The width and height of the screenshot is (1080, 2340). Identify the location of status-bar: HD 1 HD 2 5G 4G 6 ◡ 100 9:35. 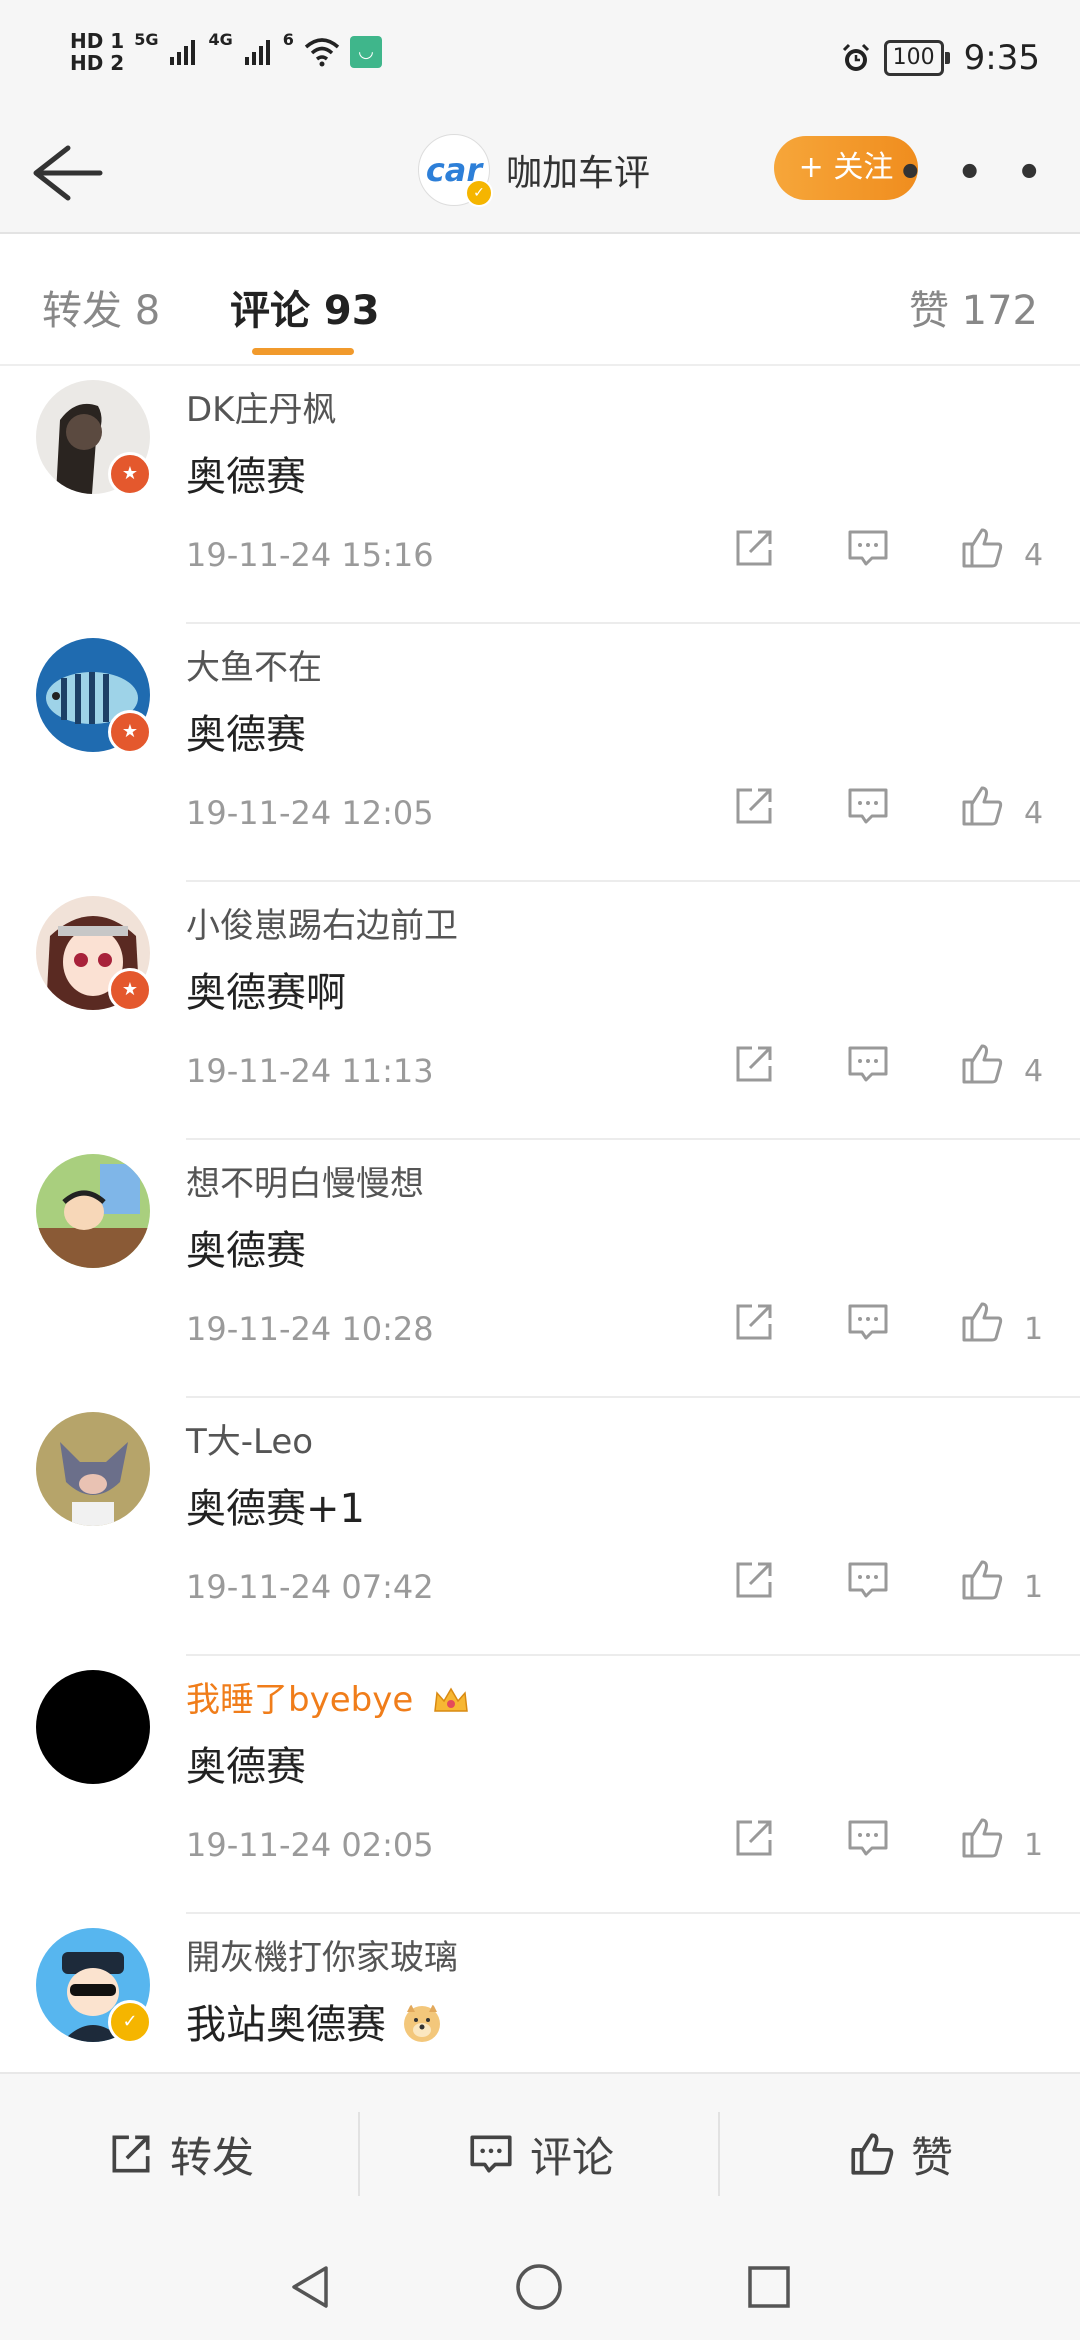
(540, 60).